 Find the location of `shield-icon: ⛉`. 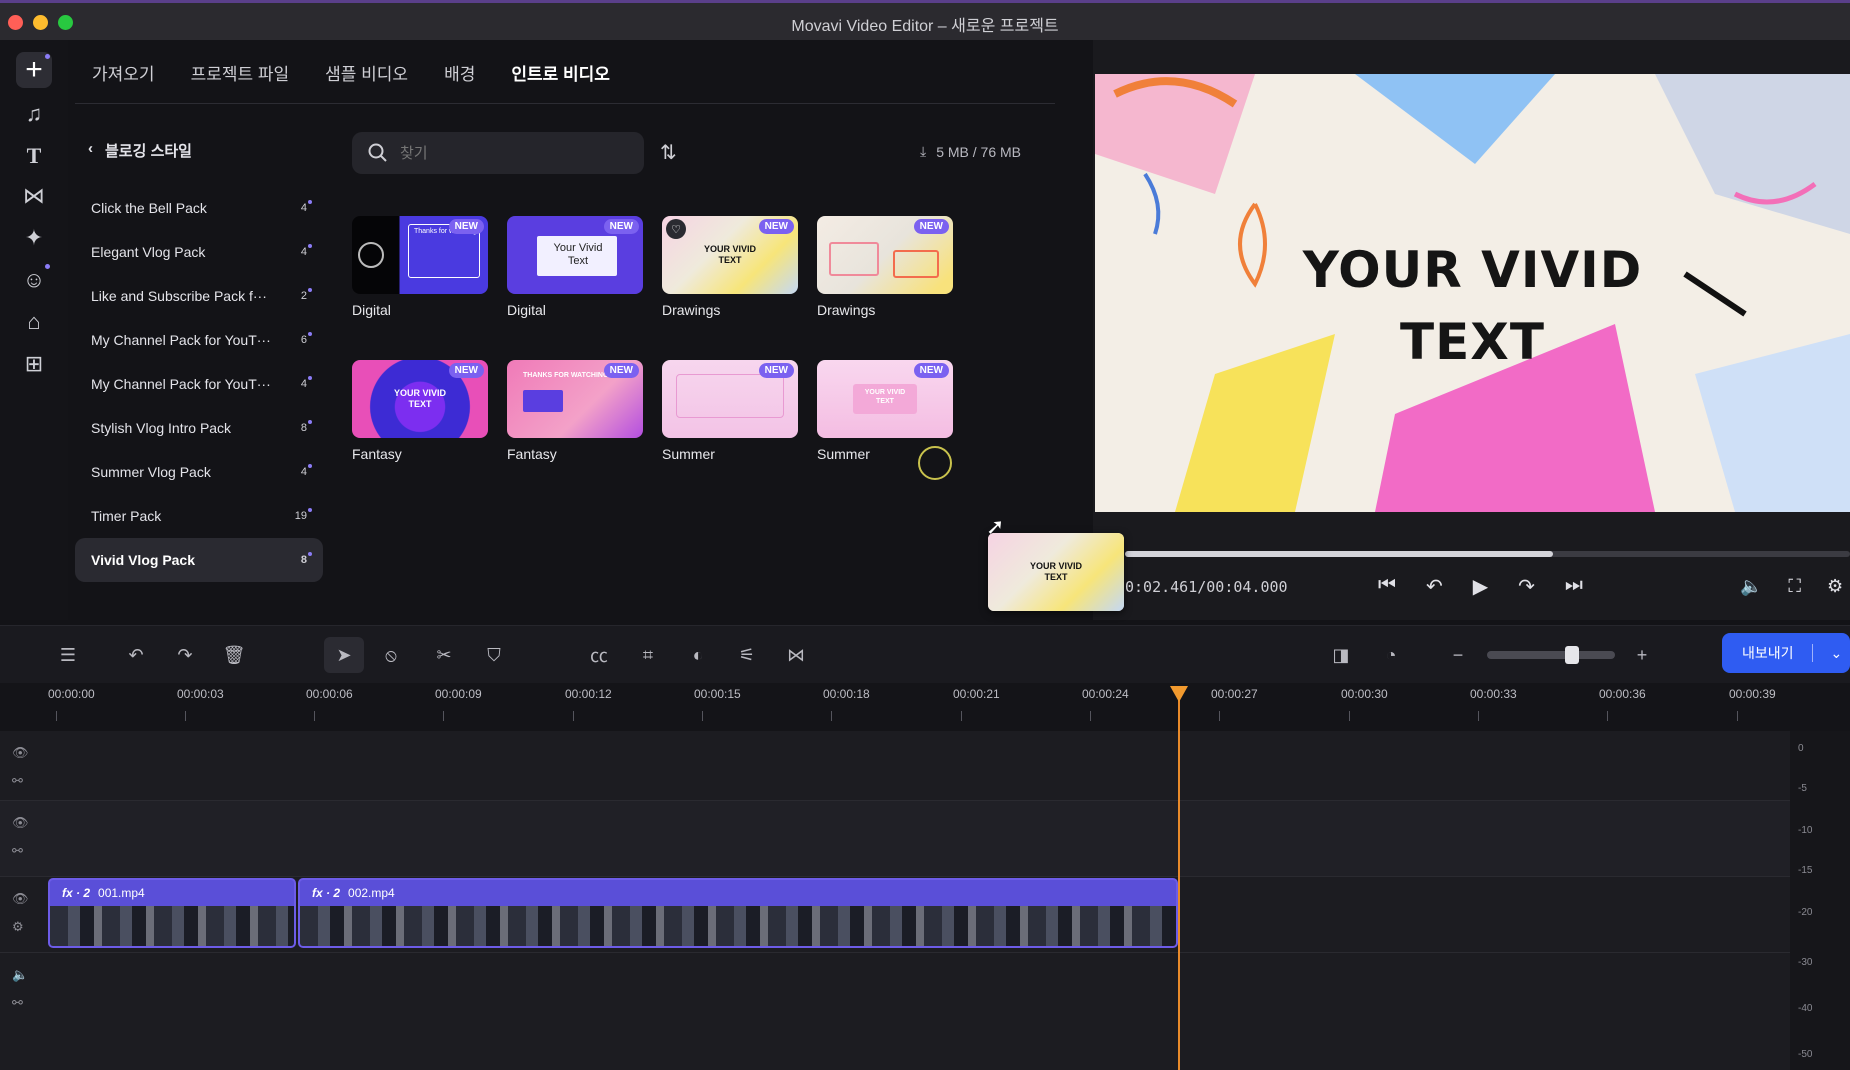

shield-icon: ⛉ is located at coordinates (494, 655).